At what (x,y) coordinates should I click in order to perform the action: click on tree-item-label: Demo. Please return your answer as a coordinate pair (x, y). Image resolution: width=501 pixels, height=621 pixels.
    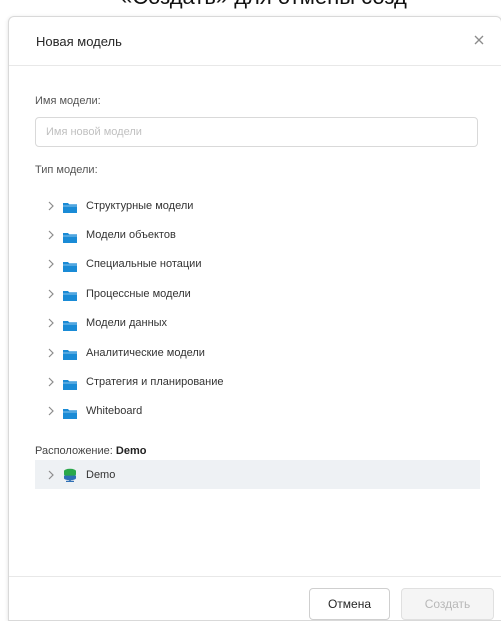
    Looking at the image, I should click on (101, 474).